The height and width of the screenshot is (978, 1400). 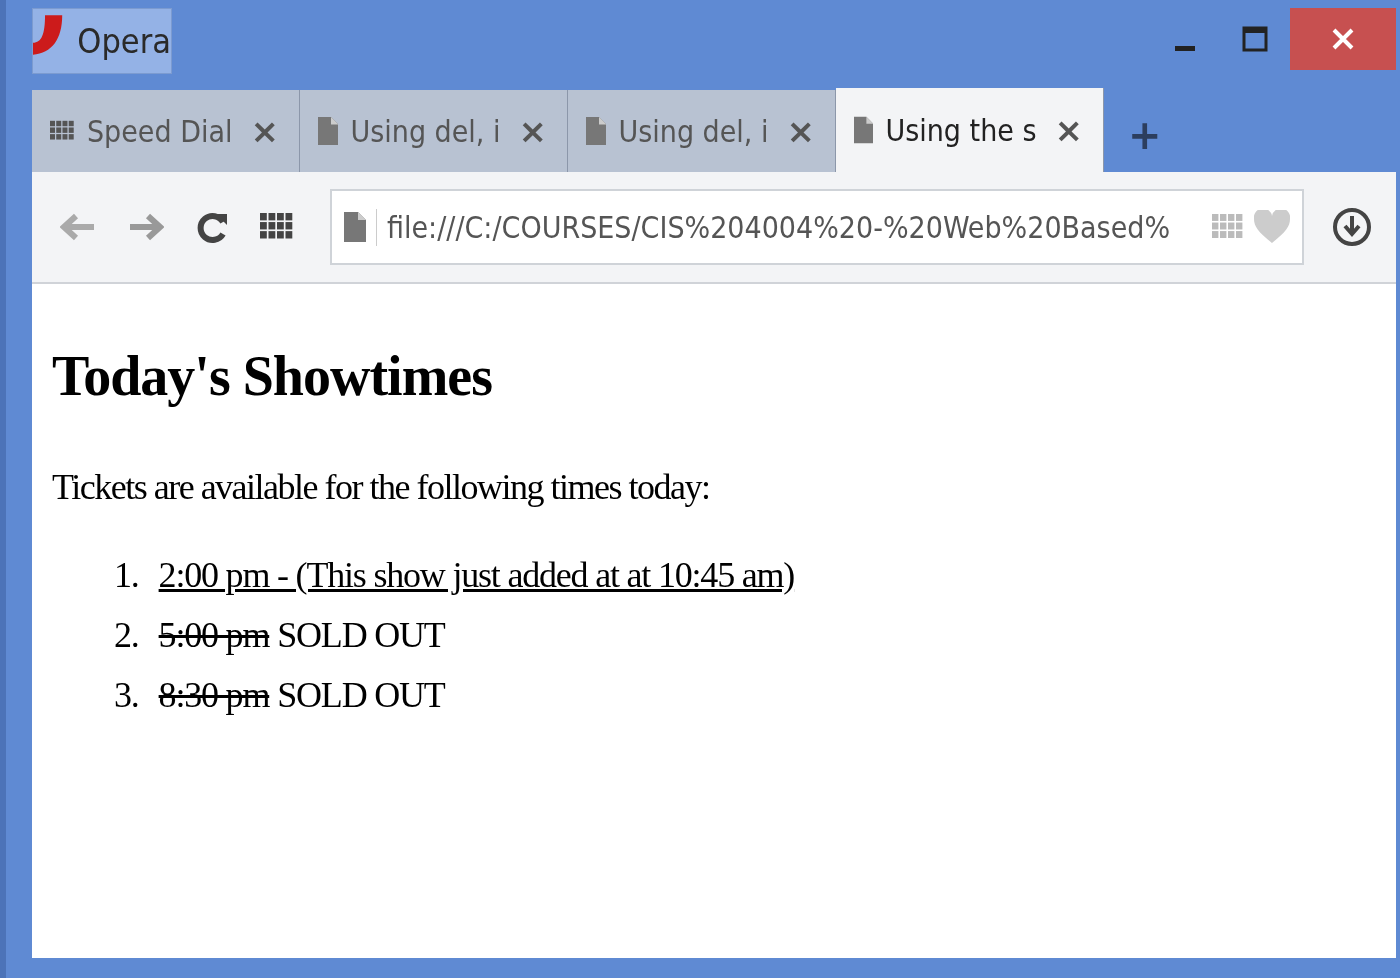 I want to click on page-heading: Today's Showtimes, so click(x=272, y=376).